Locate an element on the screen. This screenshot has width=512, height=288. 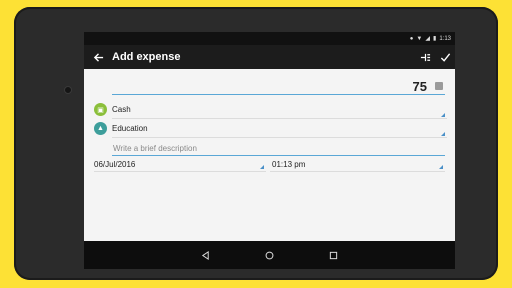
time-value: 01:13 pm is located at coordinates (289, 164).